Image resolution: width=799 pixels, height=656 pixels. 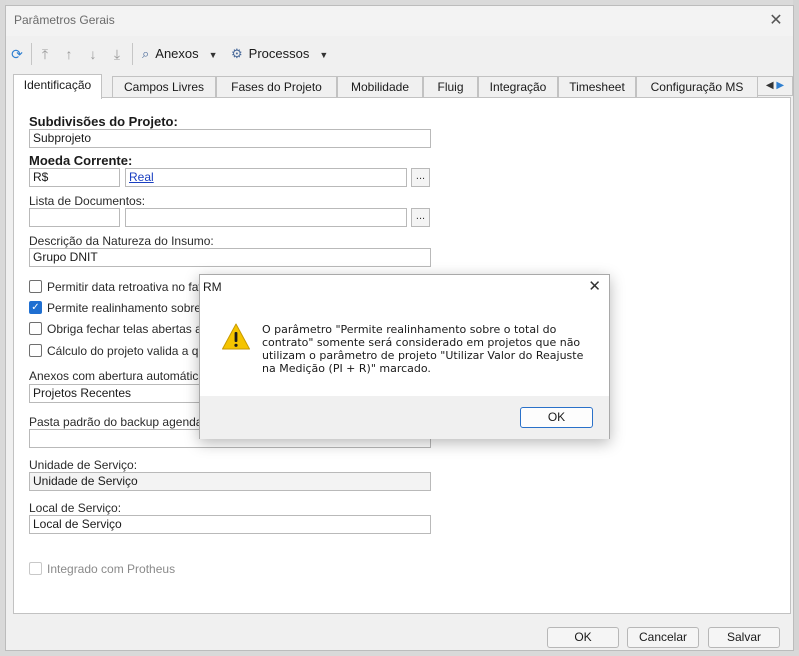 What do you see at coordinates (64, 20) in the screenshot?
I see `window-title: Parâmetros Gerais` at bounding box center [64, 20].